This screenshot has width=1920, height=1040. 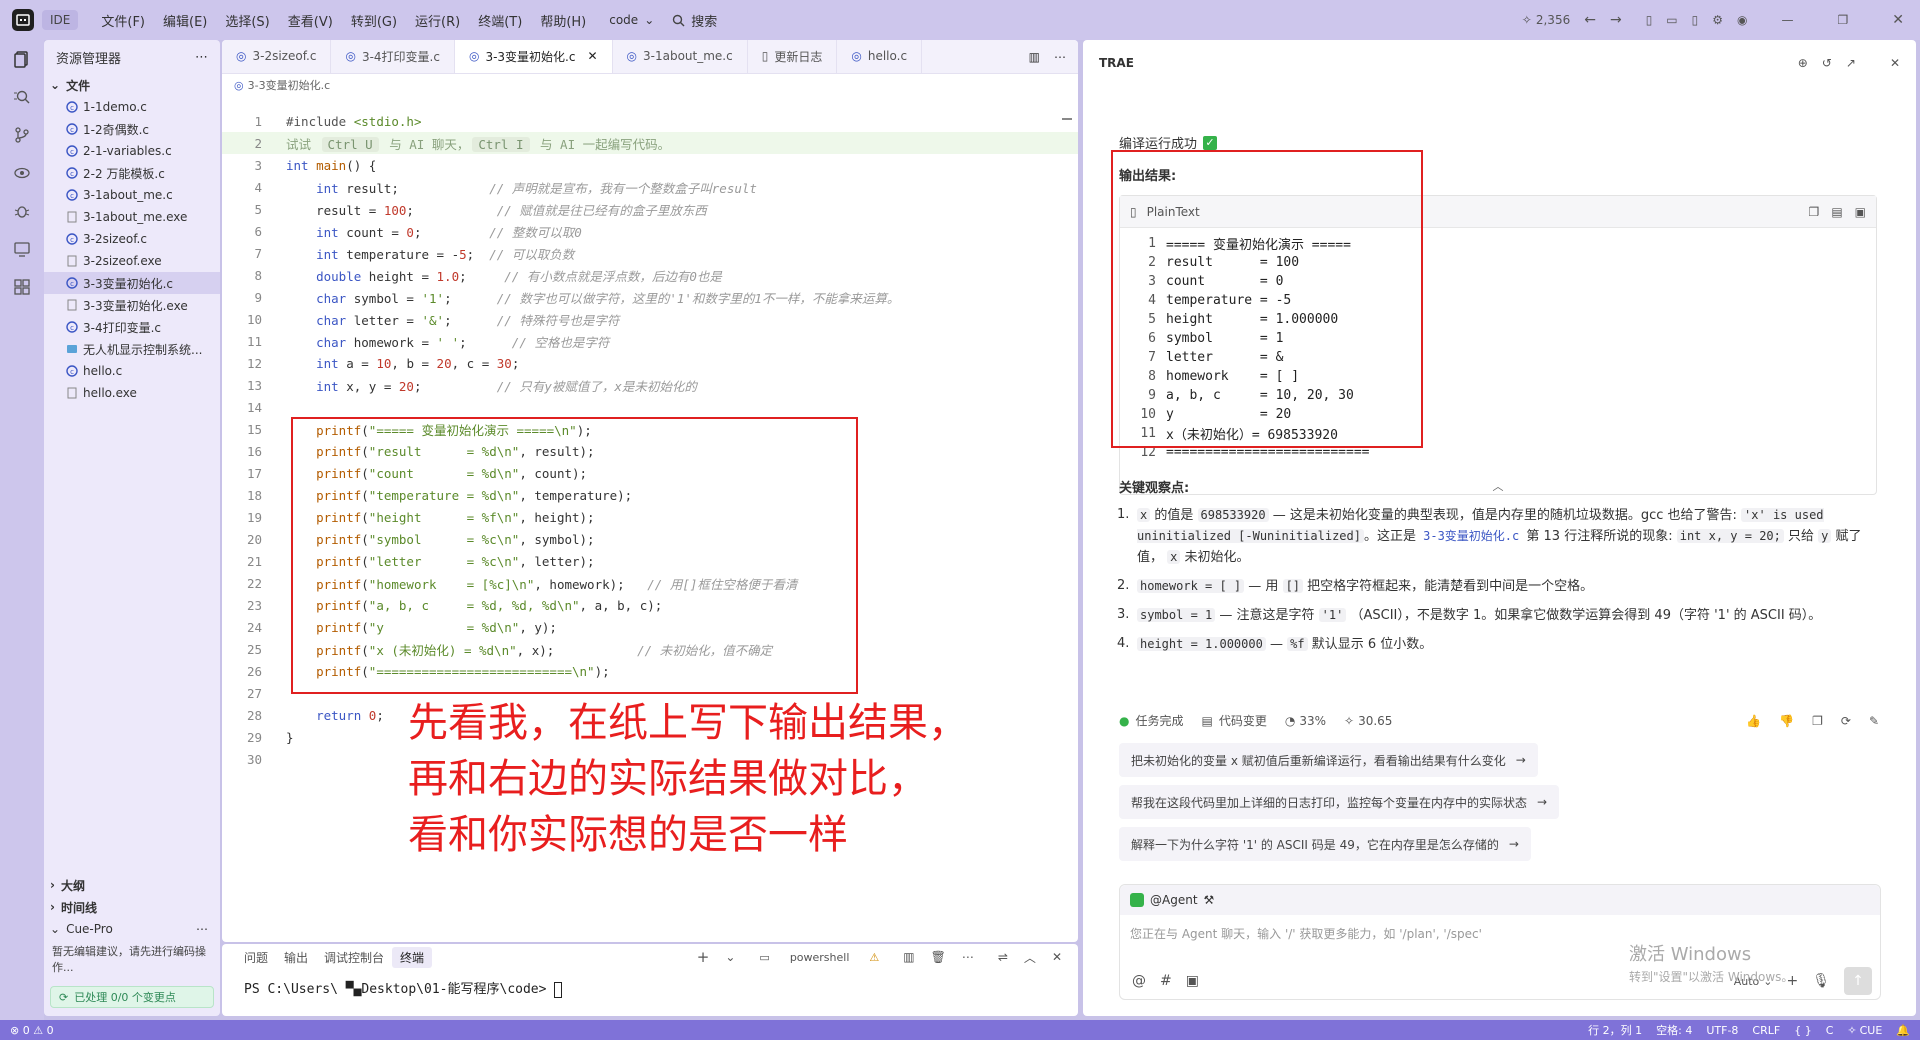 What do you see at coordinates (22, 59) in the screenshot?
I see `explorer-icon` at bounding box center [22, 59].